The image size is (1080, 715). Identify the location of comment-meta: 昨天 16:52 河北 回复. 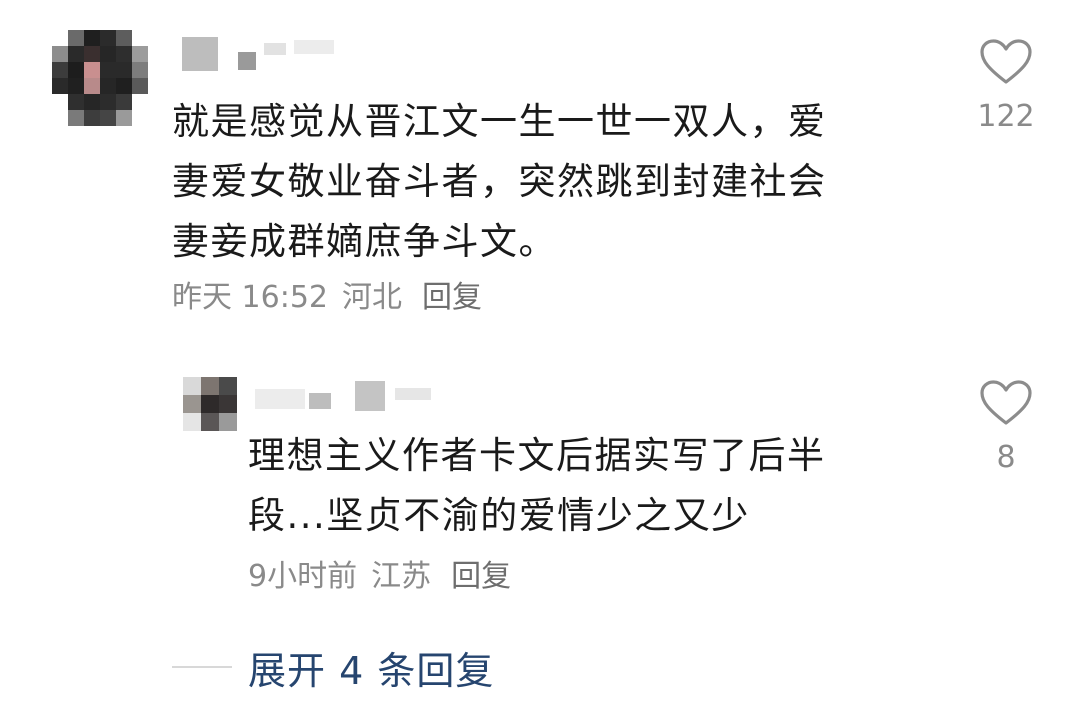
(327, 294).